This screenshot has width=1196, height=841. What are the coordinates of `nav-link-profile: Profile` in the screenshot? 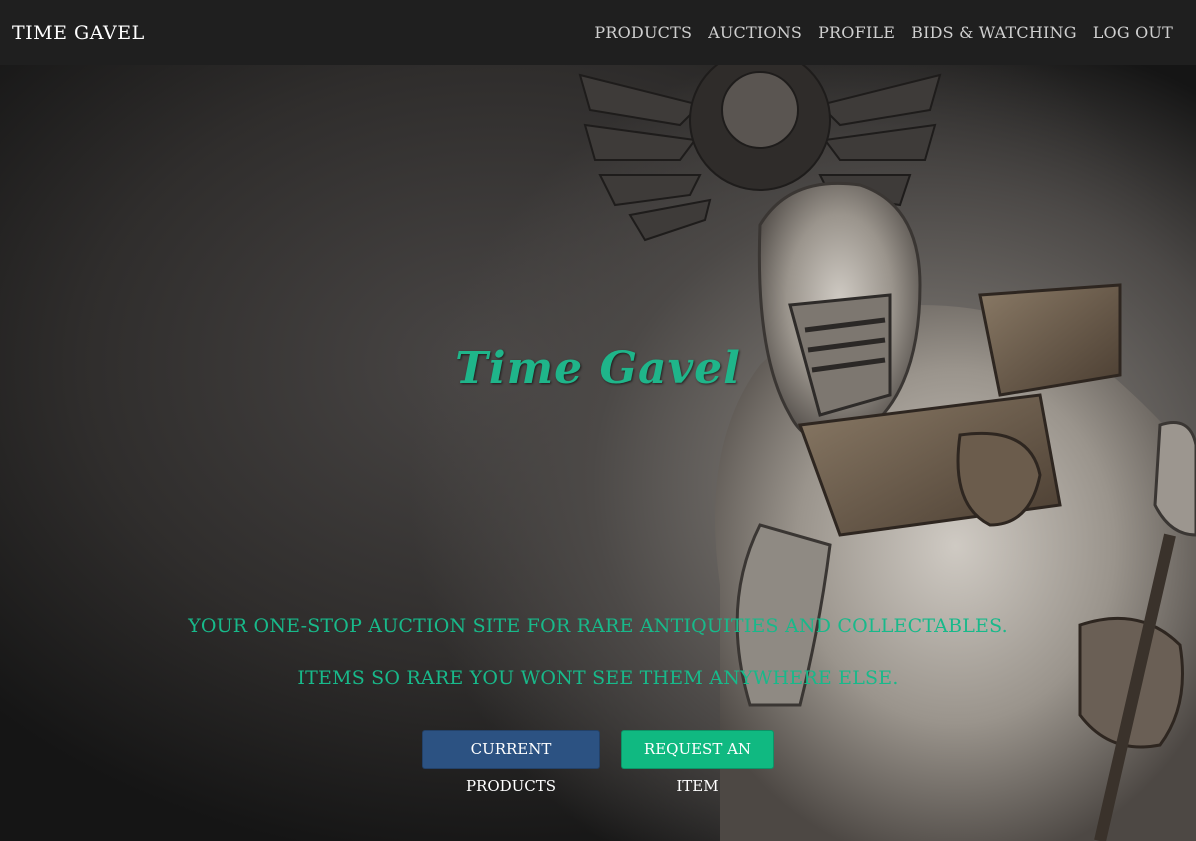 It's located at (856, 32).